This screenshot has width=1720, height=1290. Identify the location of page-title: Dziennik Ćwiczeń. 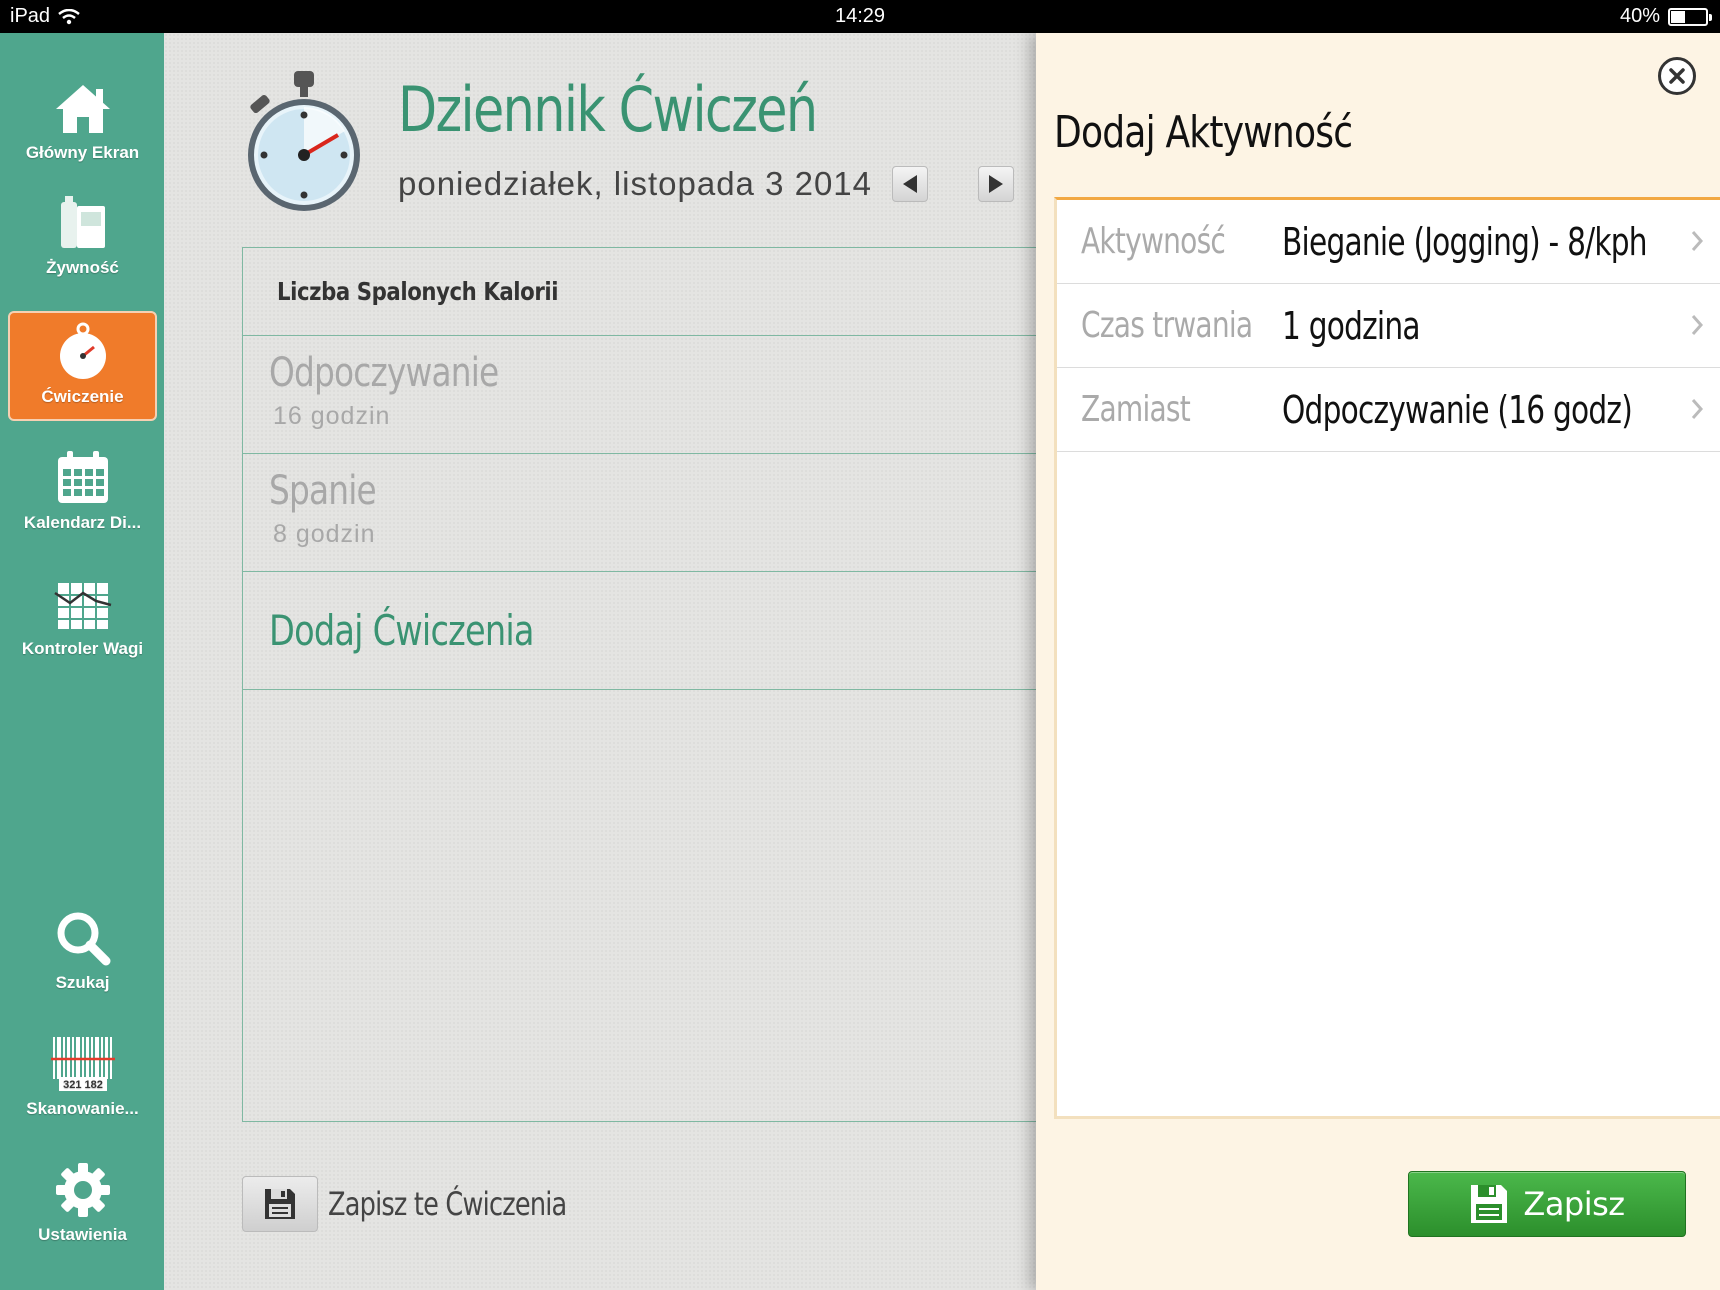
(608, 109).